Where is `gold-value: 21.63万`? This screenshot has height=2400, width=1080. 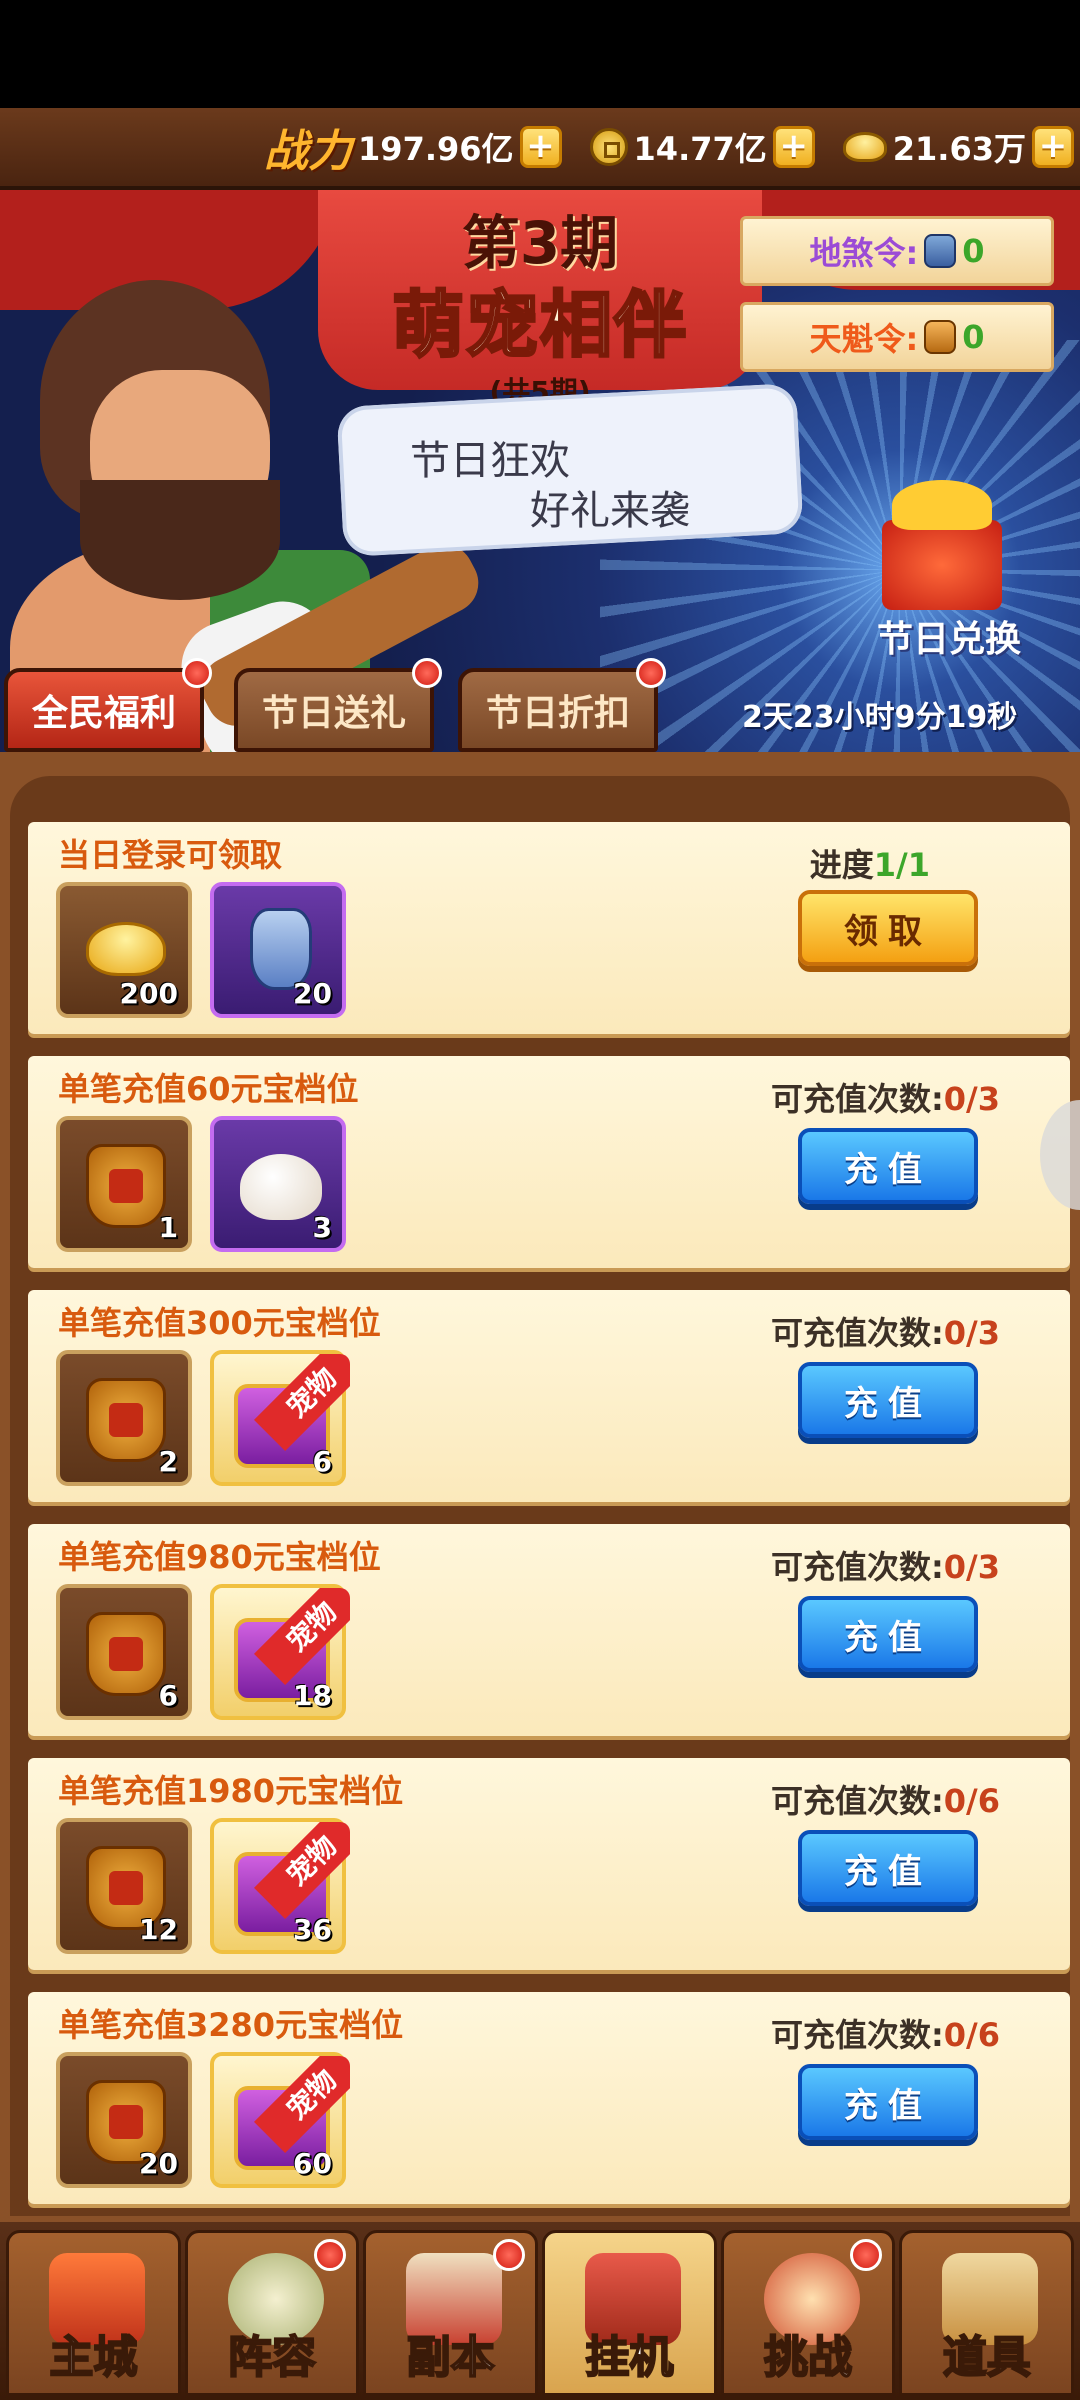
gold-value: 21.63万 is located at coordinates (959, 149).